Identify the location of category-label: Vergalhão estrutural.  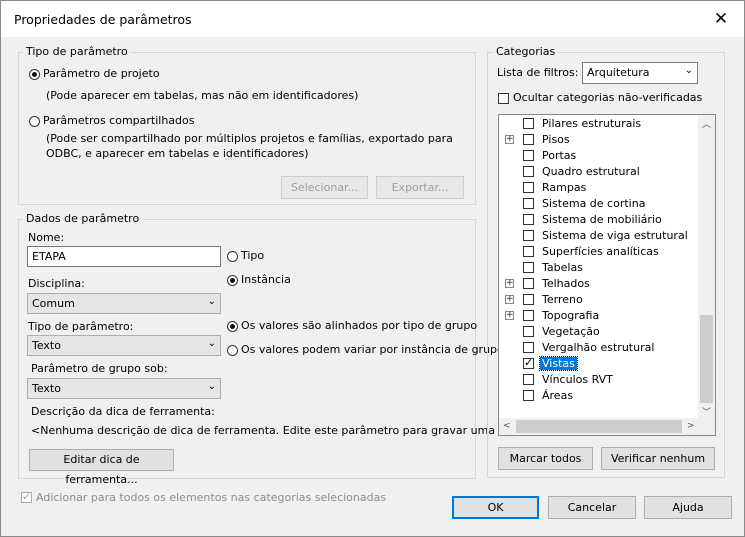
(598, 347).